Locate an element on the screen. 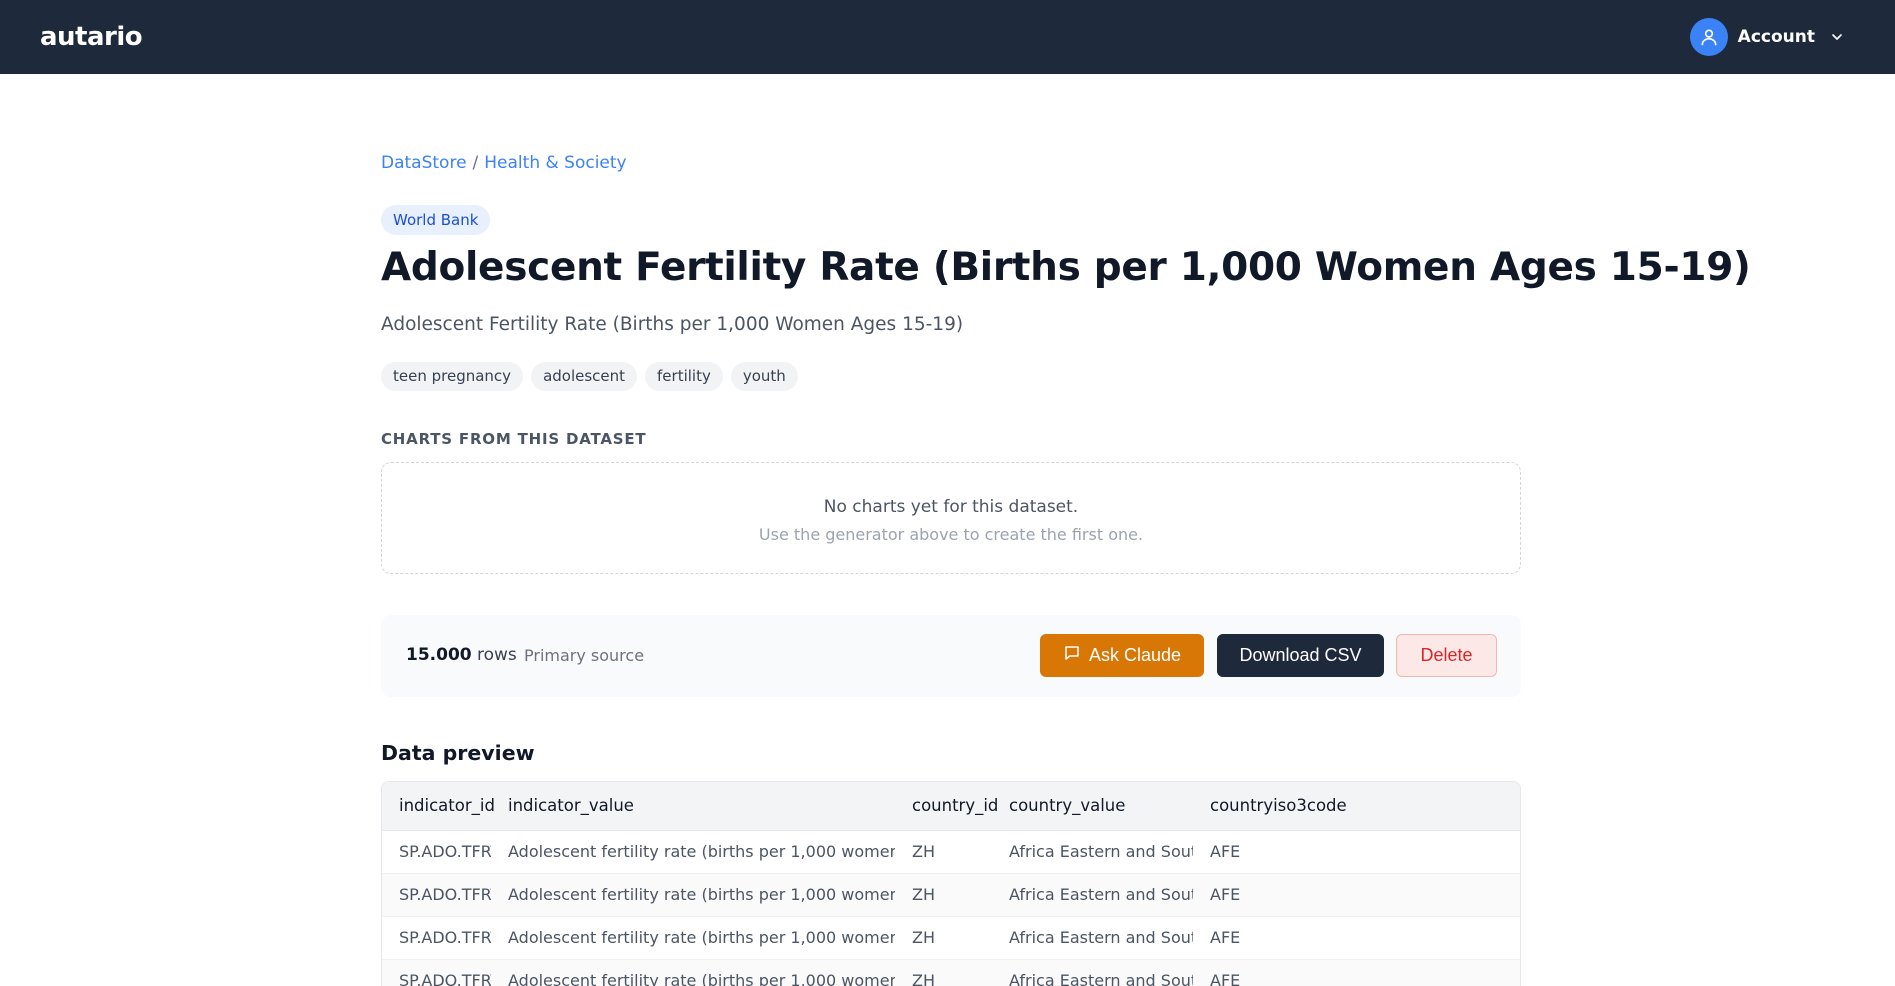  tag-chip: adolescent is located at coordinates (584, 376).